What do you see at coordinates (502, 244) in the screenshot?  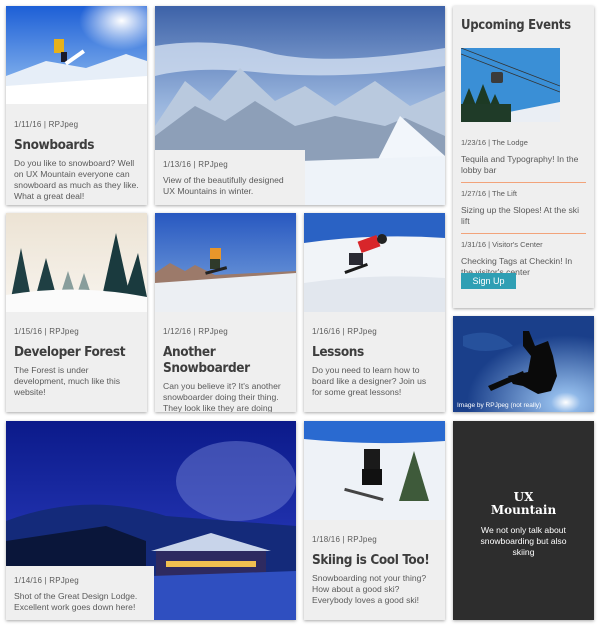 I see `event-date: 1/31/16 | Visitor's Center` at bounding box center [502, 244].